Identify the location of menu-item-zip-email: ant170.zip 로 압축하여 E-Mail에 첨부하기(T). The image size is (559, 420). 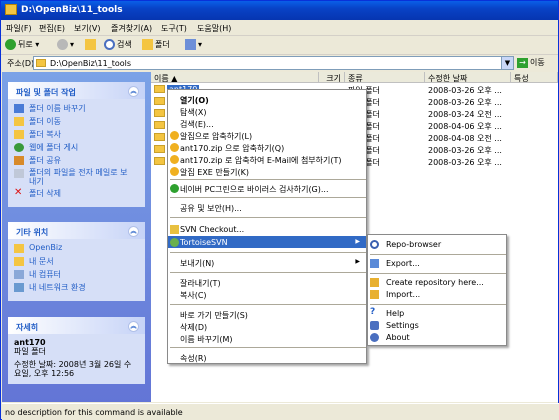
(267, 159).